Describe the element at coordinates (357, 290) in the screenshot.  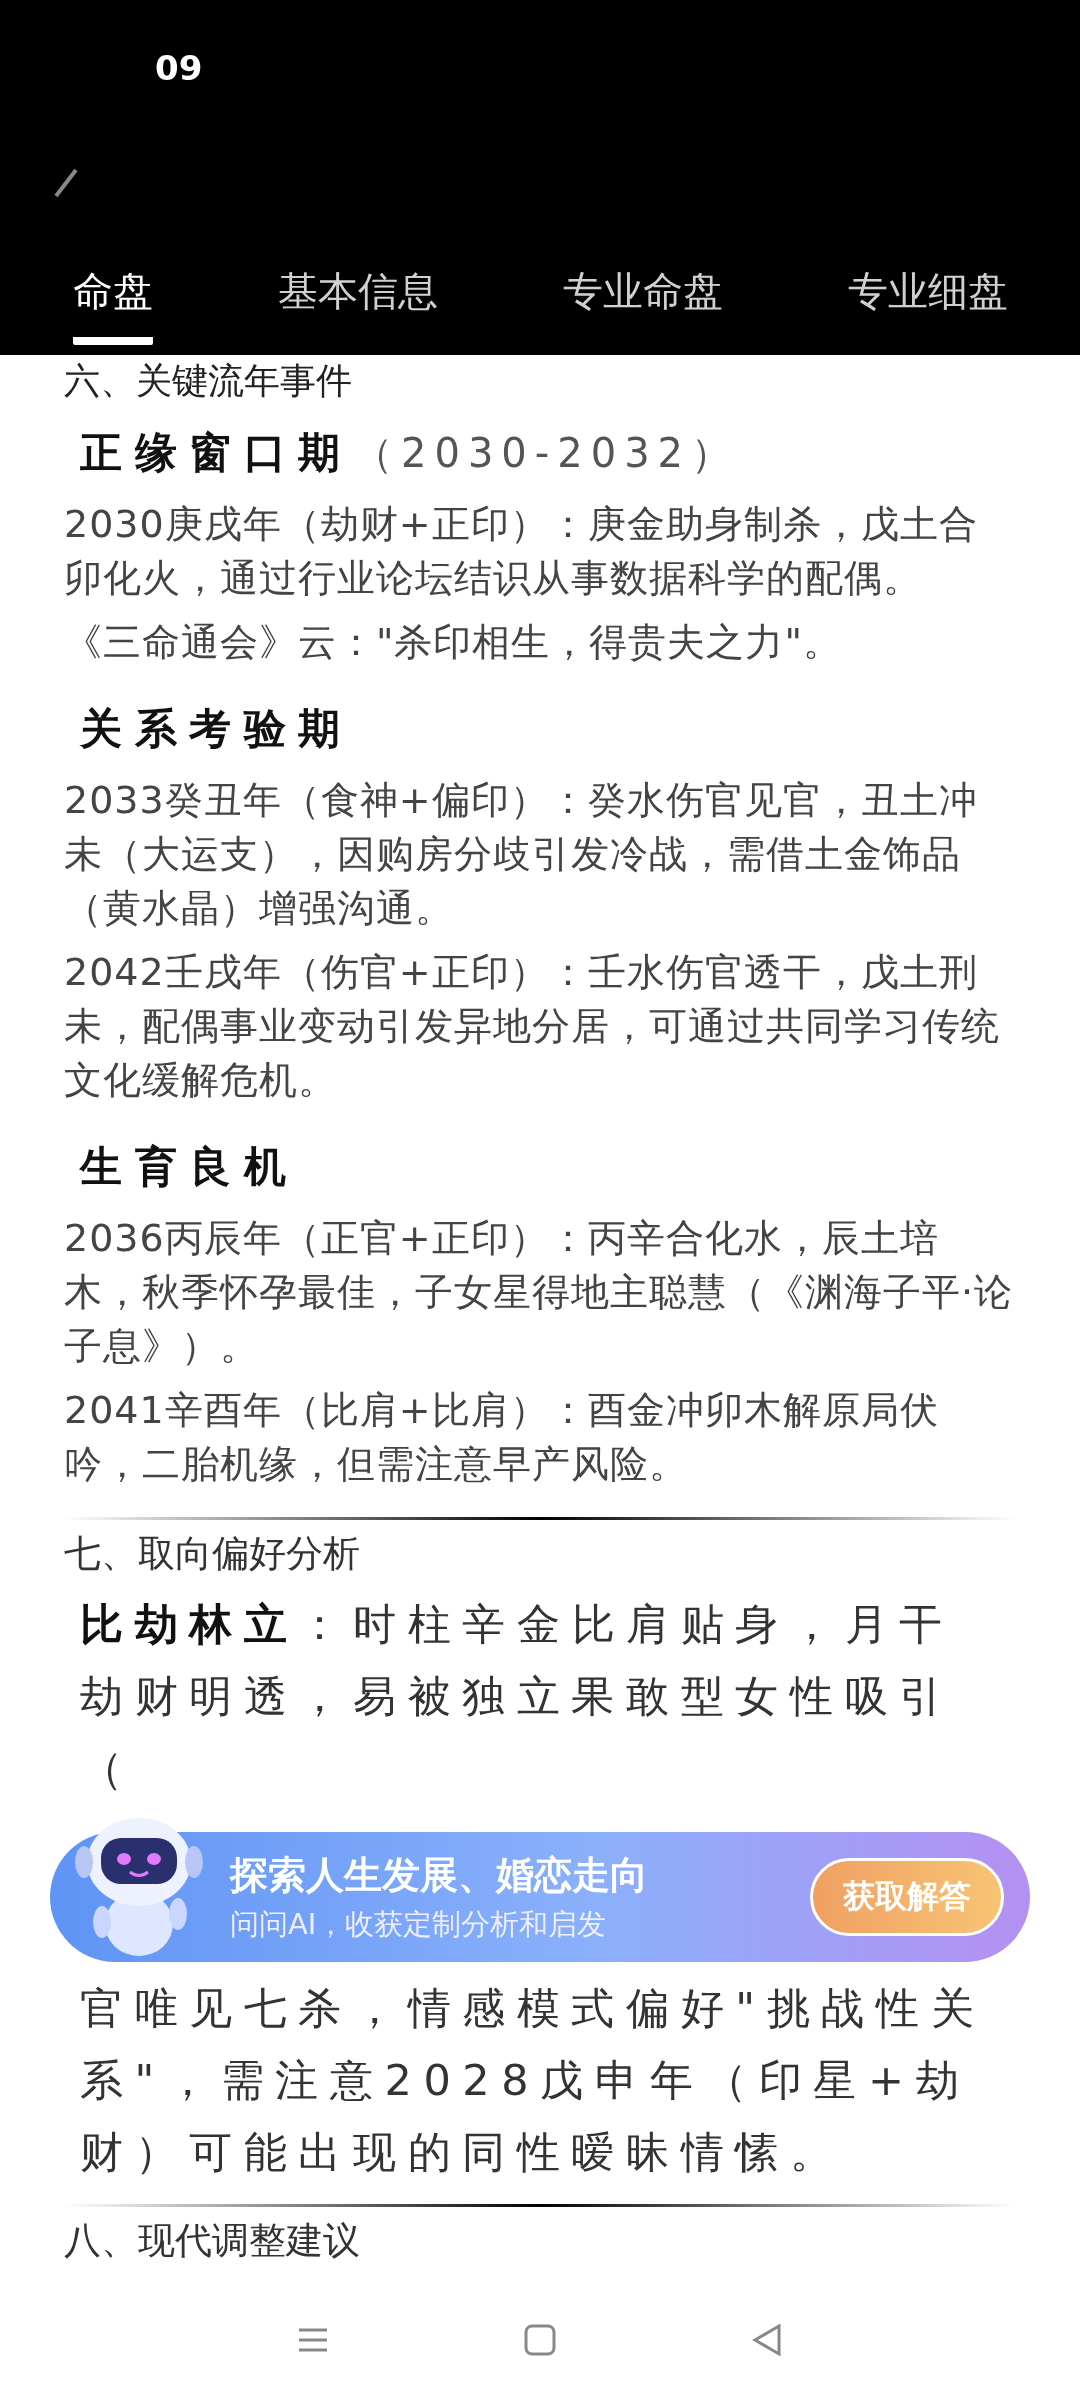
I see `tab: 基本信息` at that location.